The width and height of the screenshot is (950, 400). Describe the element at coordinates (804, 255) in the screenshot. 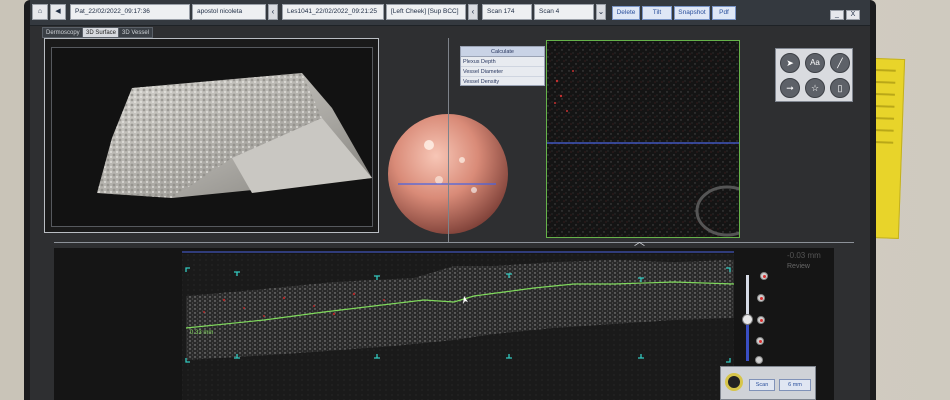

I see `depth-readout: -0.03 mm` at that location.